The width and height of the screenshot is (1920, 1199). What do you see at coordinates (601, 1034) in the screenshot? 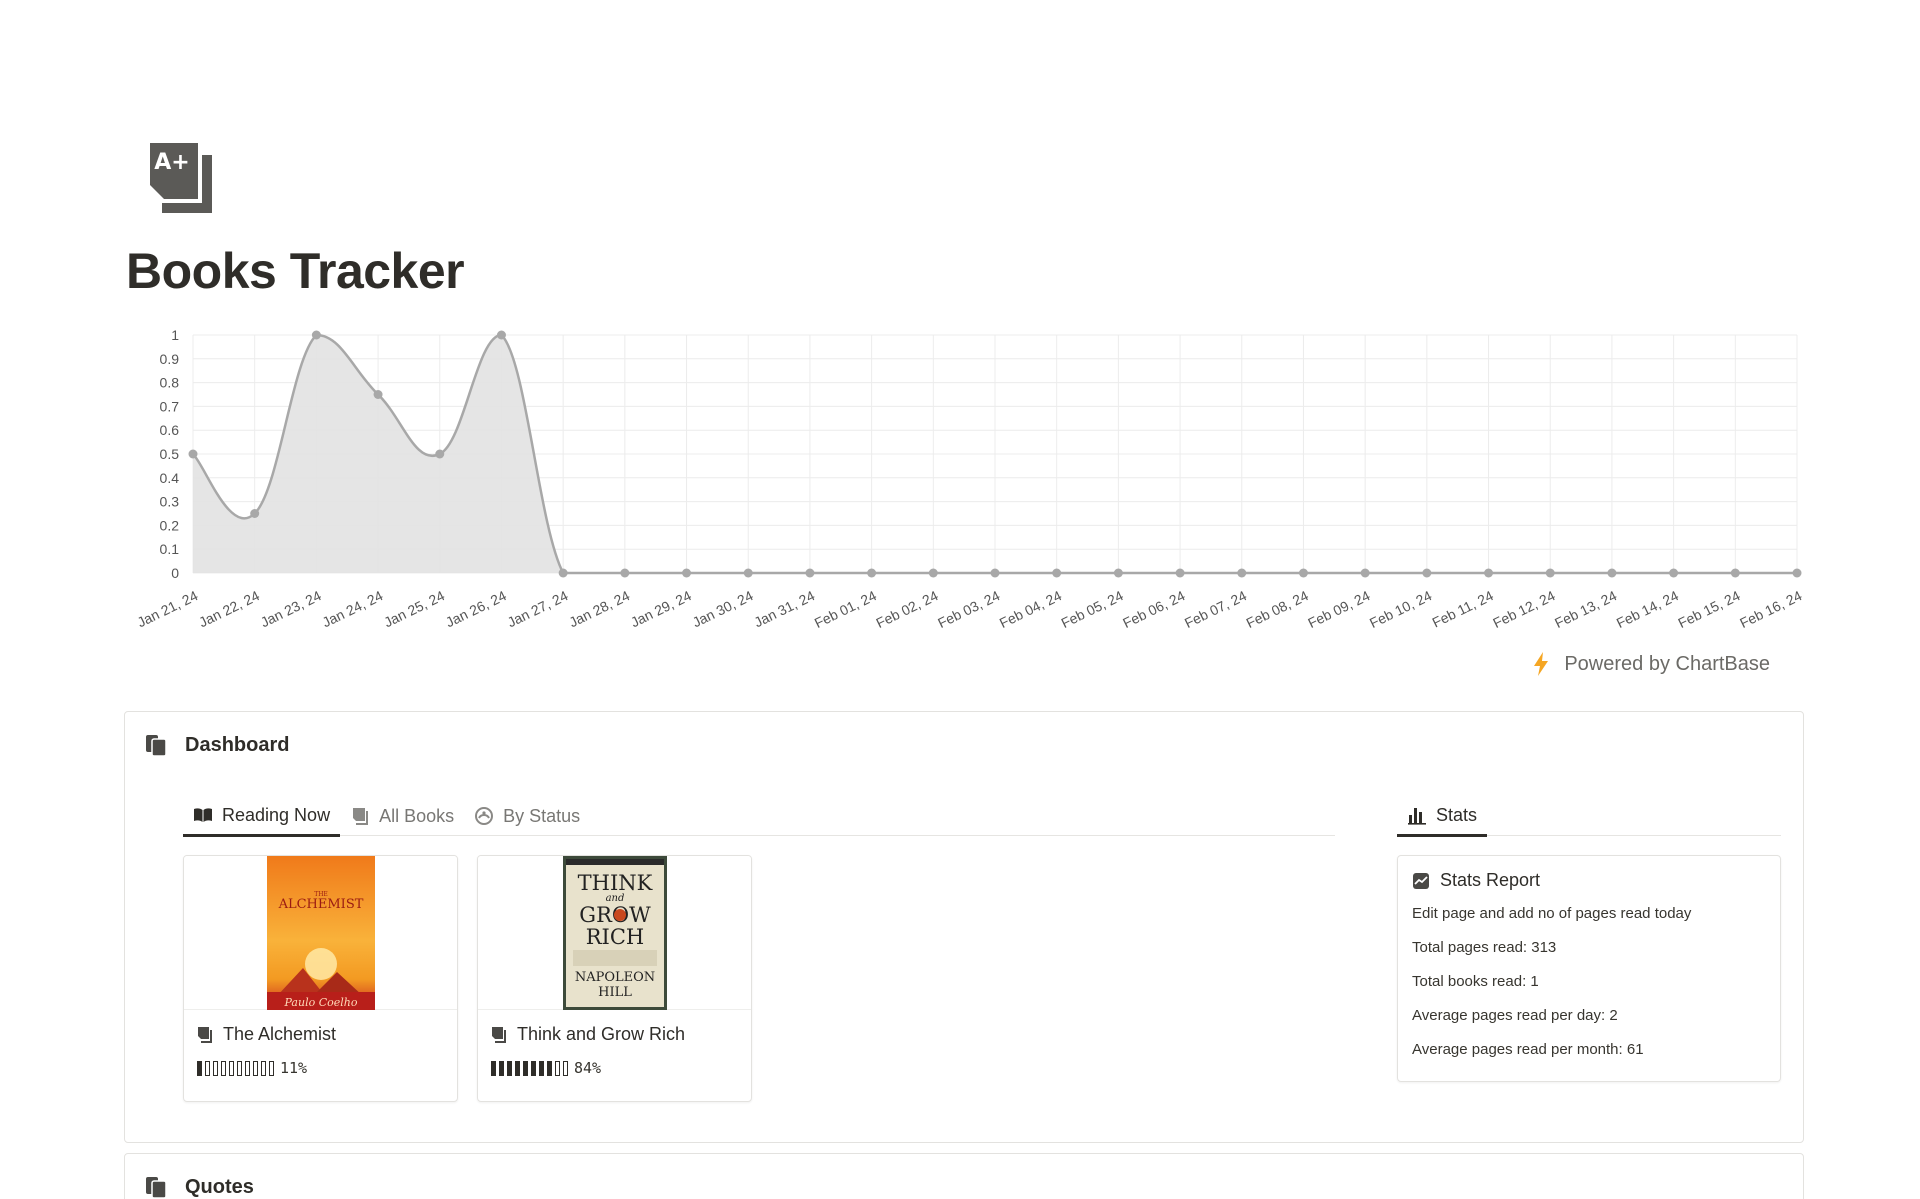
I see `book-title-text: Think and Grow Rich` at bounding box center [601, 1034].